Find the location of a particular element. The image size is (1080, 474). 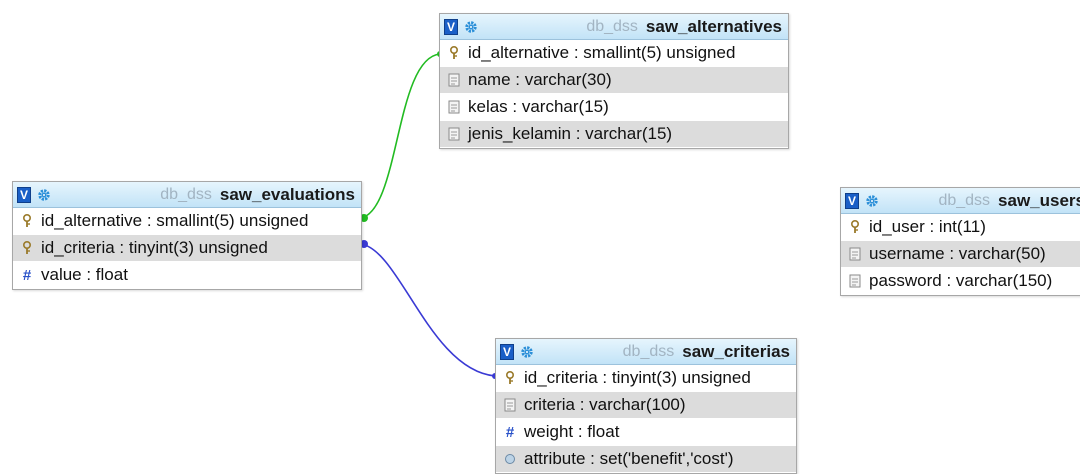

column-row: password : varchar(150) is located at coordinates (960, 281).